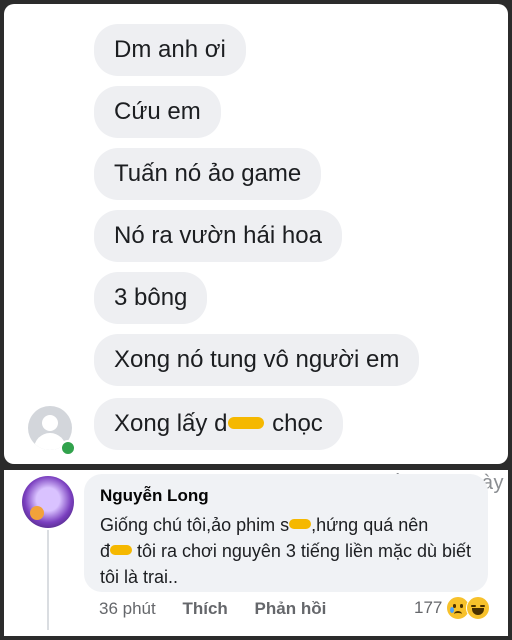 Image resolution: width=512 pixels, height=640 pixels. Describe the element at coordinates (195, 525) in the screenshot. I see `comment-text-part: Giống chú tôi,ảo phim s` at that location.